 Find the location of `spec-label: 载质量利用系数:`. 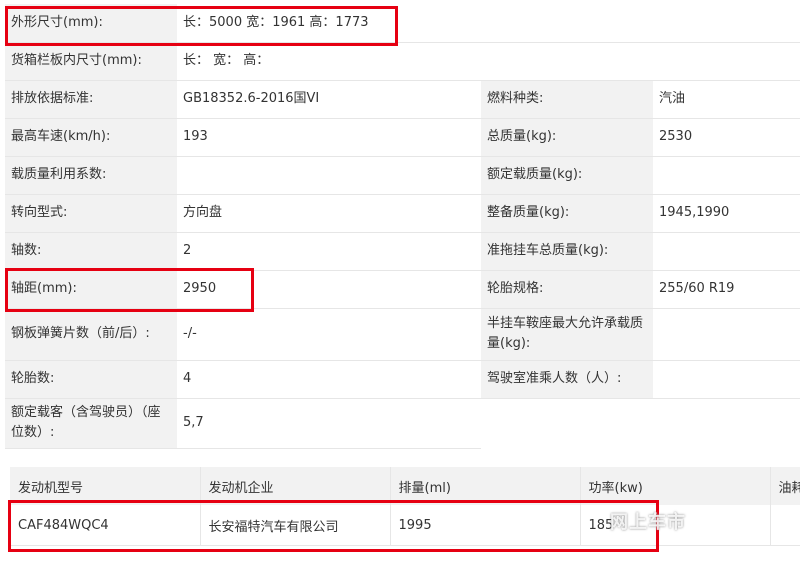

spec-label: 载质量利用系数: is located at coordinates (91, 175).